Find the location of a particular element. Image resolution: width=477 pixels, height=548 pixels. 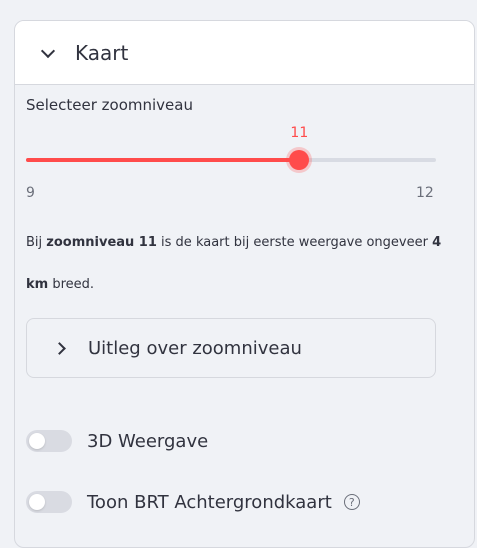

zoom-slider is located at coordinates (231, 160).